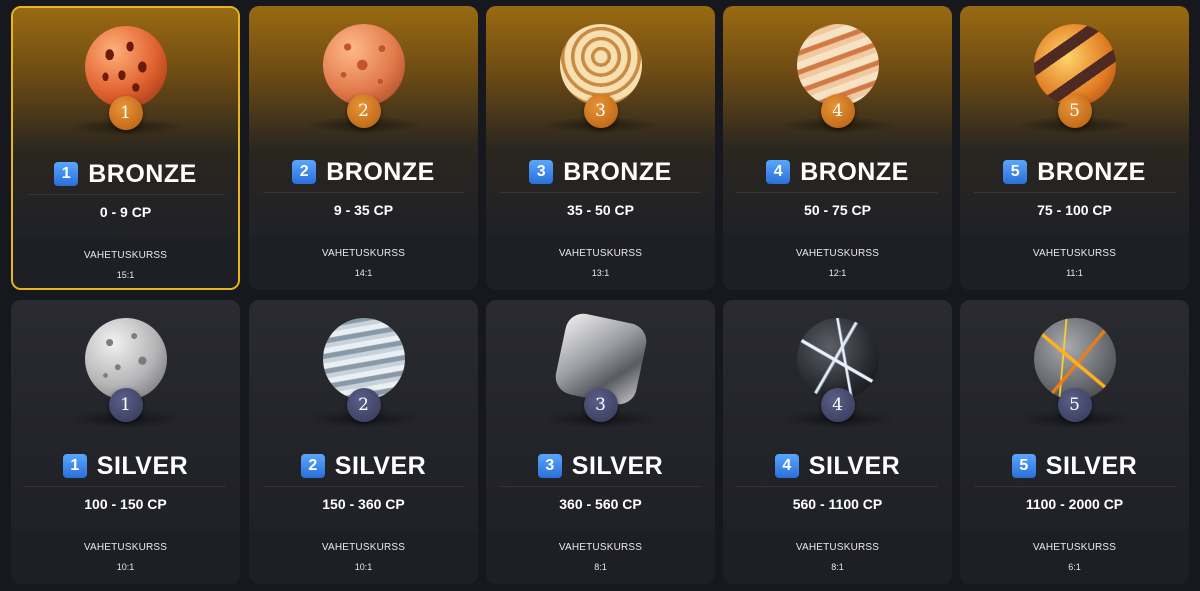 This screenshot has height=591, width=1200. I want to click on tier-title: 5 SILVER, so click(1074, 466).